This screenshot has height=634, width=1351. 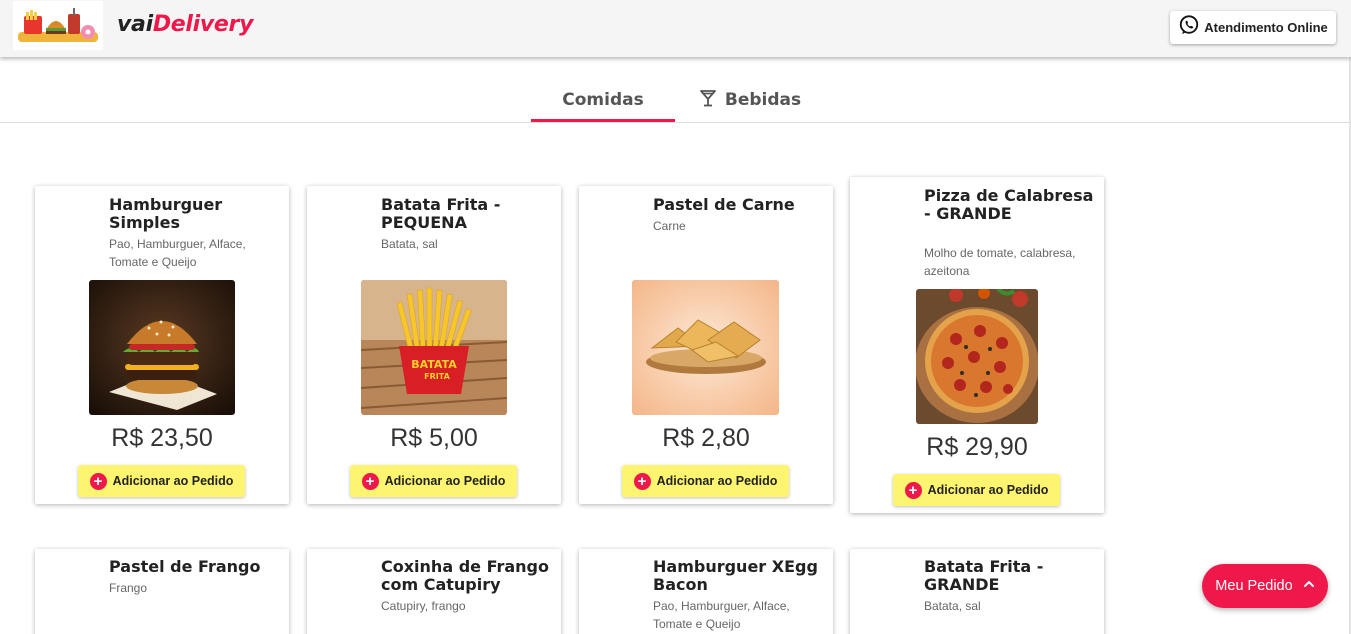 I want to click on fries-photo: BATATA FRITA, so click(x=434, y=347).